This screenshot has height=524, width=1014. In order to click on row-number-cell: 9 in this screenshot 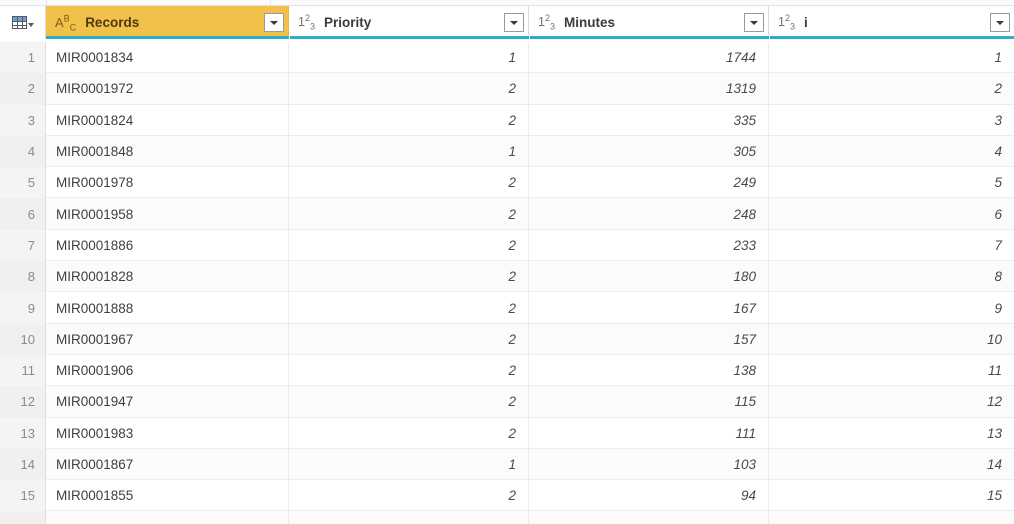, I will do `click(23, 308)`.